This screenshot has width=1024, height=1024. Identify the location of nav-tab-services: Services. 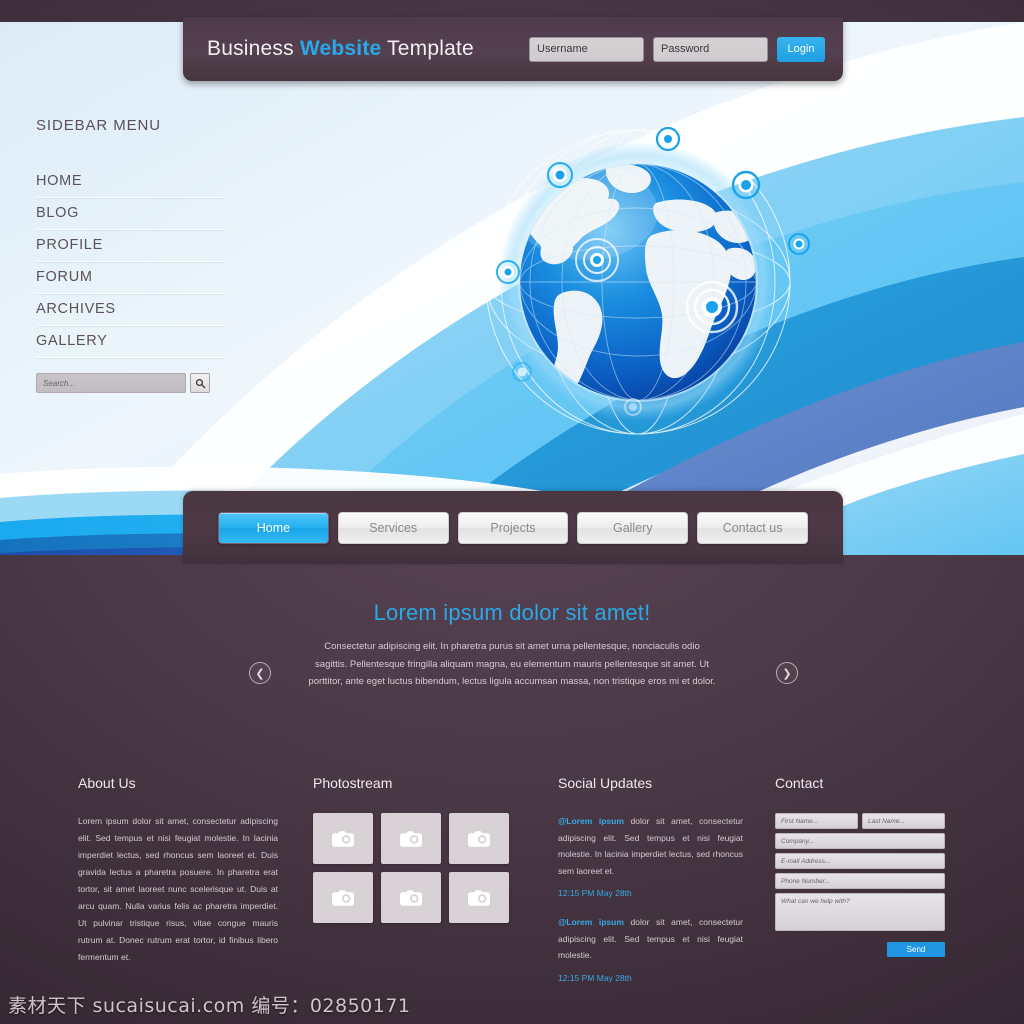
(393, 527).